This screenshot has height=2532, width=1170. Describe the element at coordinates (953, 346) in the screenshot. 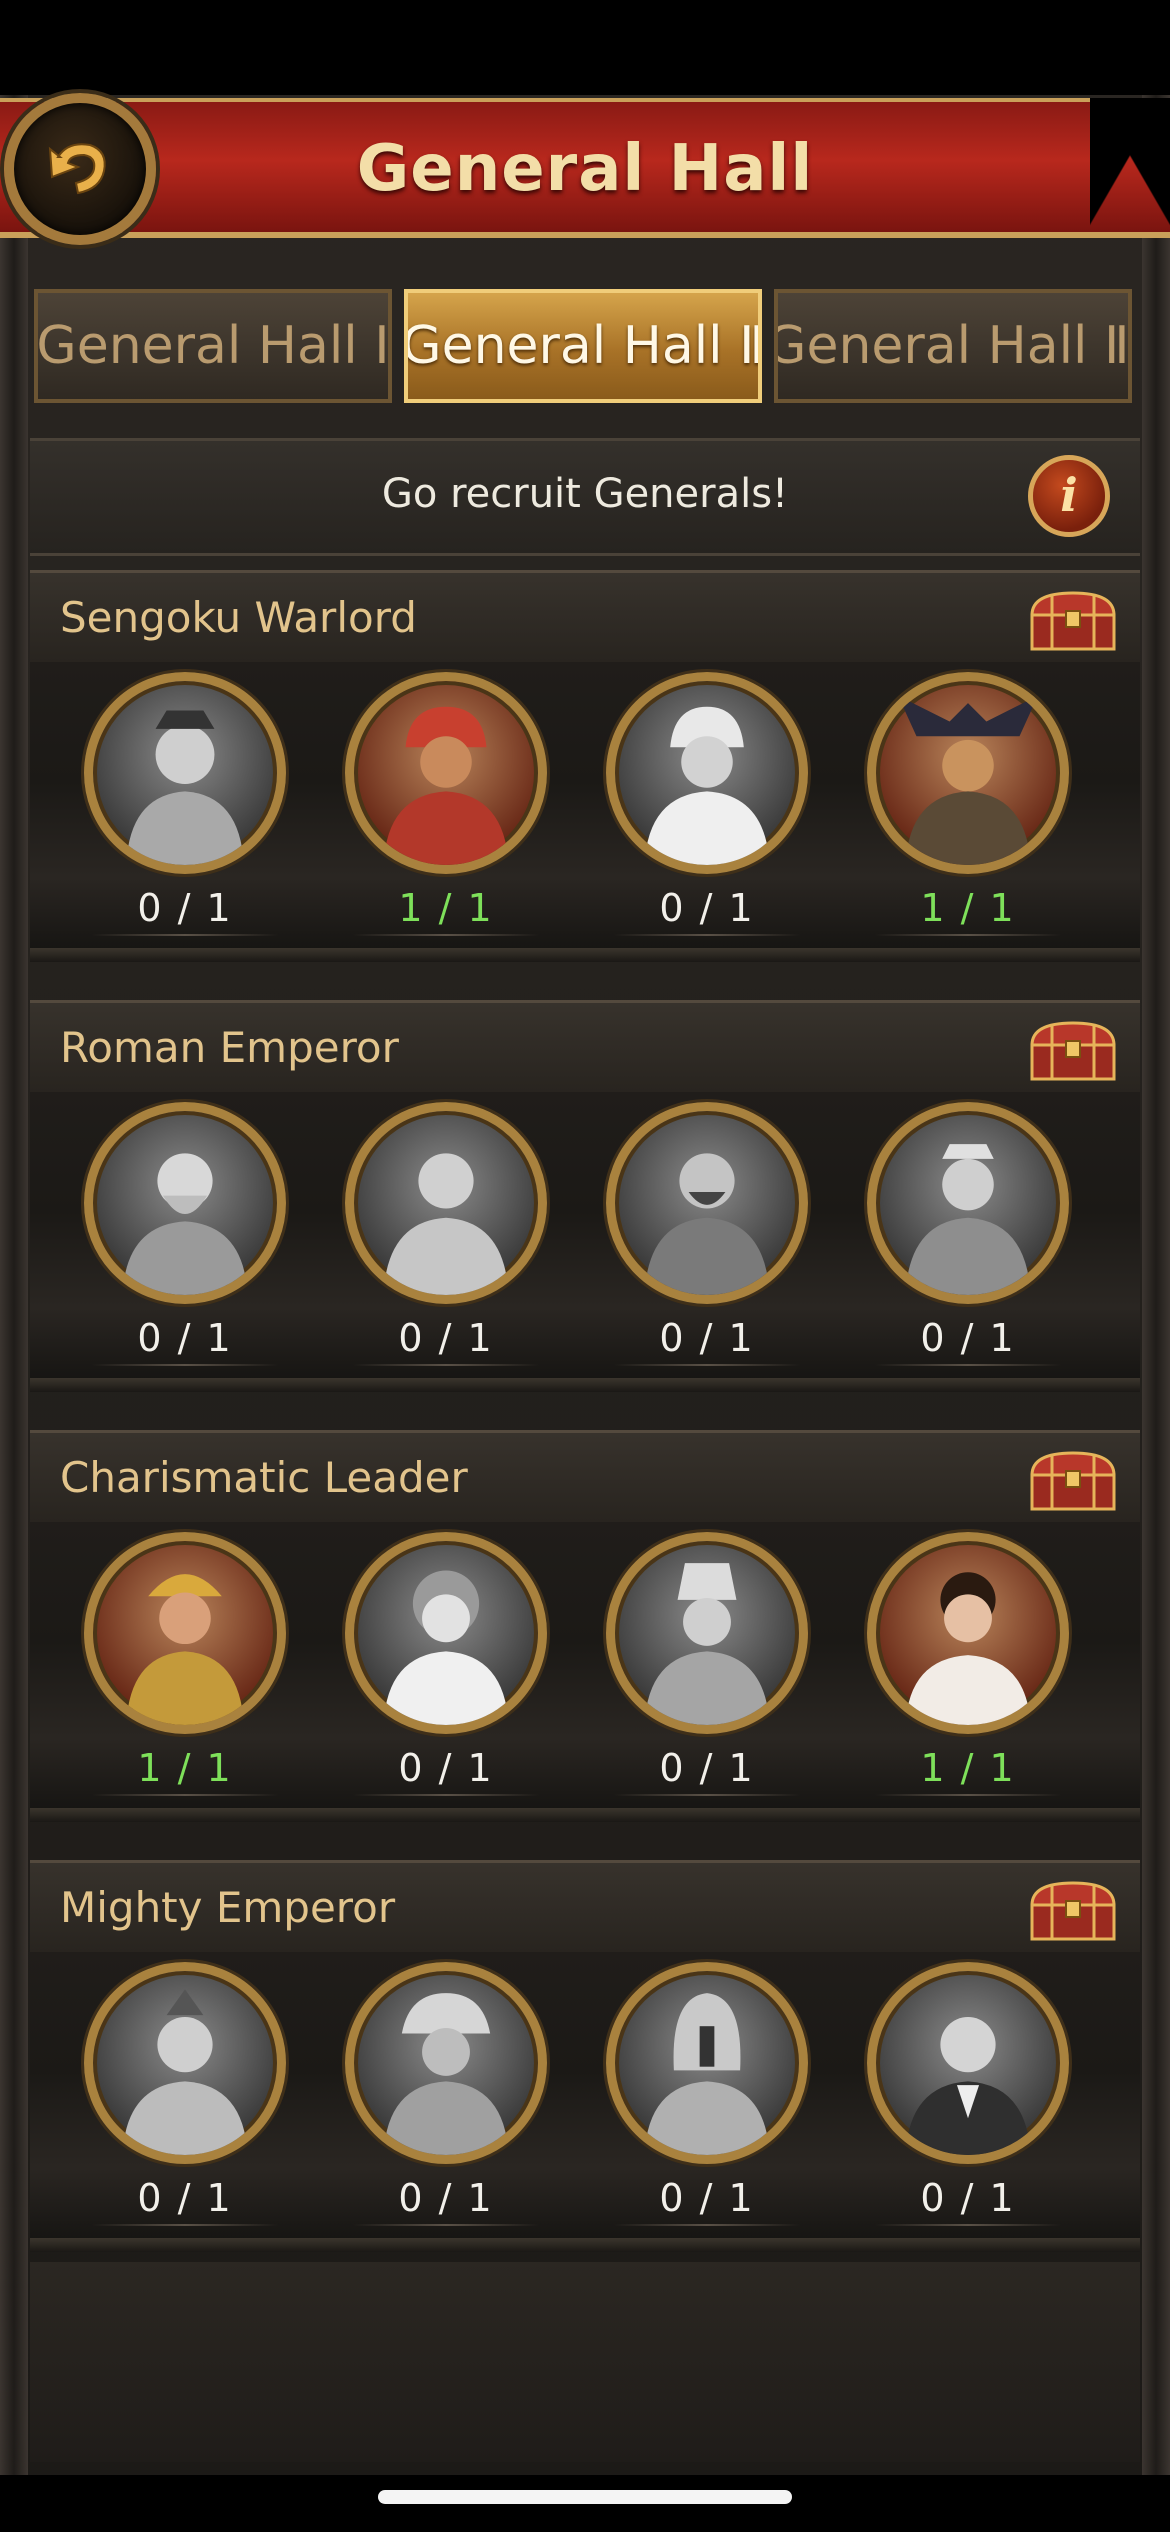

I see `tab-general-hall-3: General Hall Ⅲ` at that location.